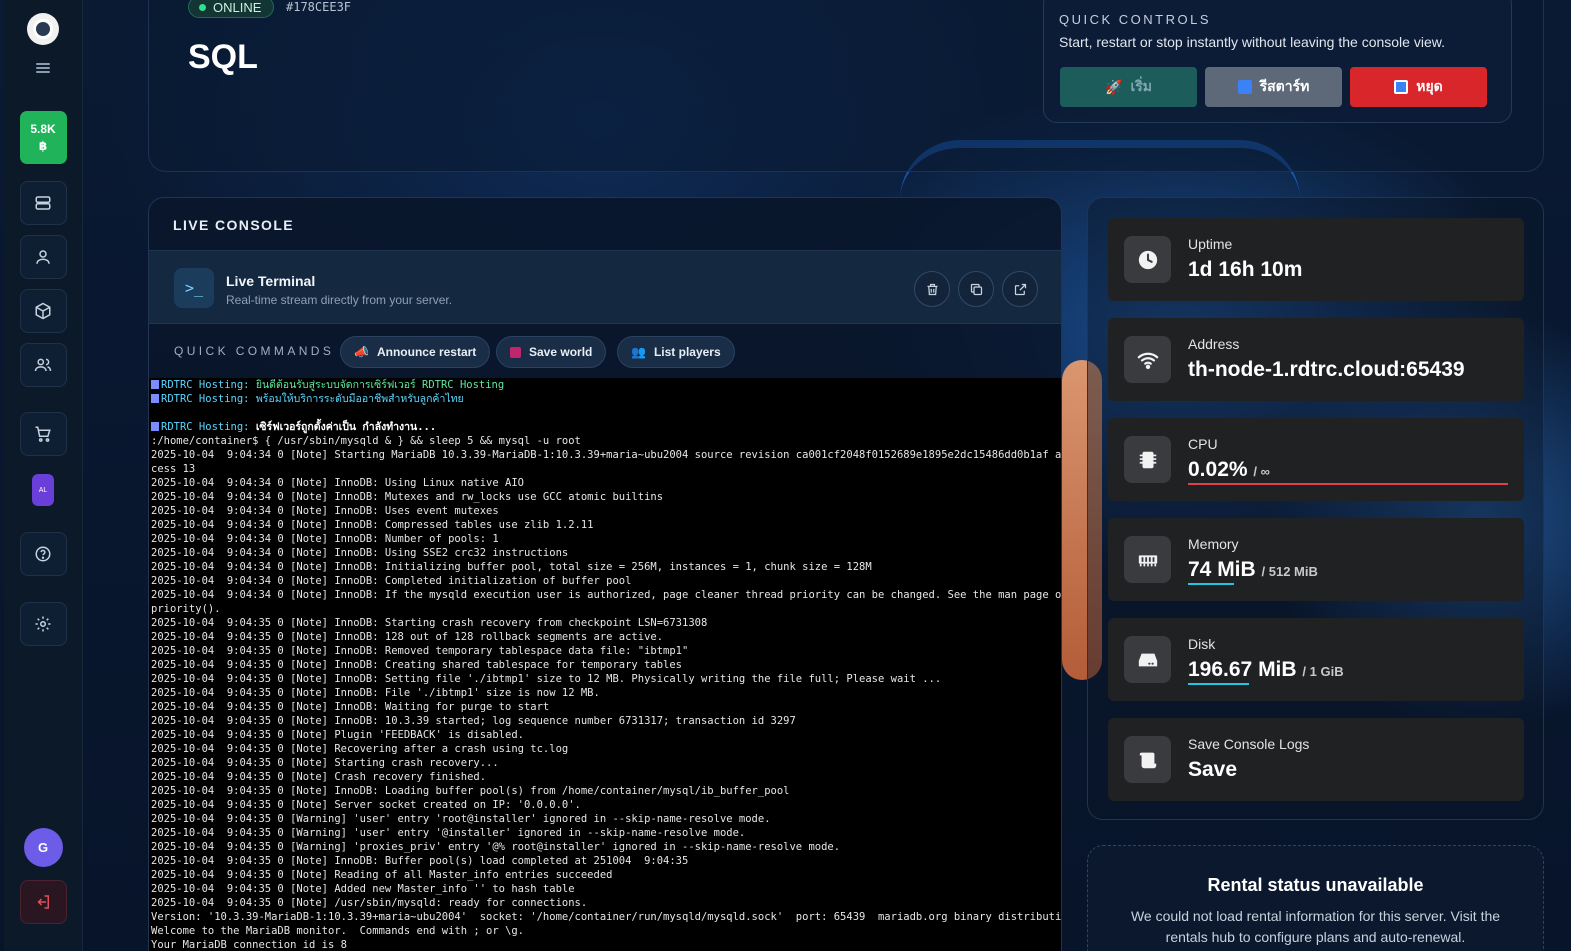 This screenshot has width=1571, height=951. Describe the element at coordinates (1203, 444) in the screenshot. I see `stat-label: CPU` at that location.